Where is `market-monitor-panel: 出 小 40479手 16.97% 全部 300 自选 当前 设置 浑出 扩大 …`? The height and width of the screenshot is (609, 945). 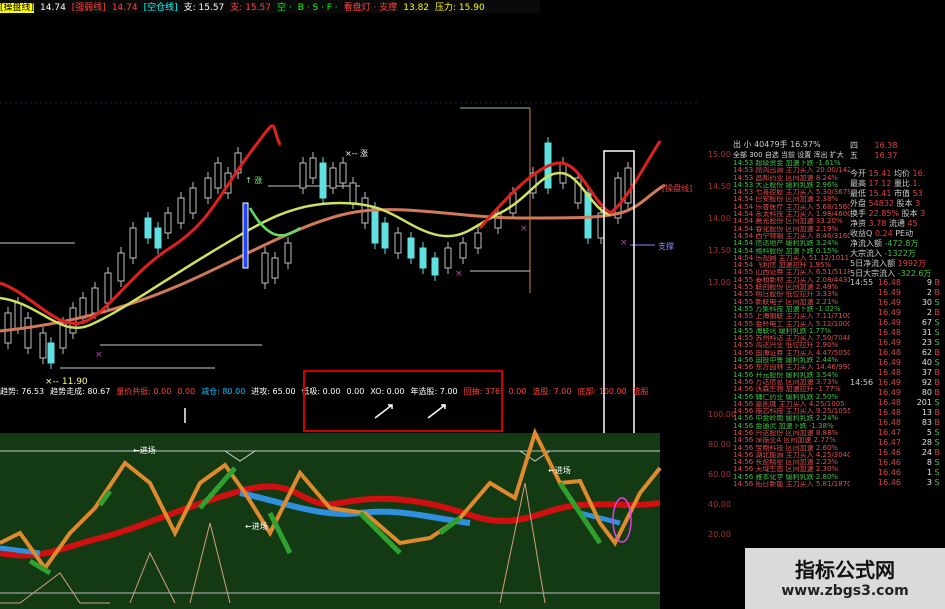
market-monitor-panel: 出 小 40479手 16.97% 全部 300 自选 当前 设置 浑出 扩大 … is located at coordinates (791, 374).